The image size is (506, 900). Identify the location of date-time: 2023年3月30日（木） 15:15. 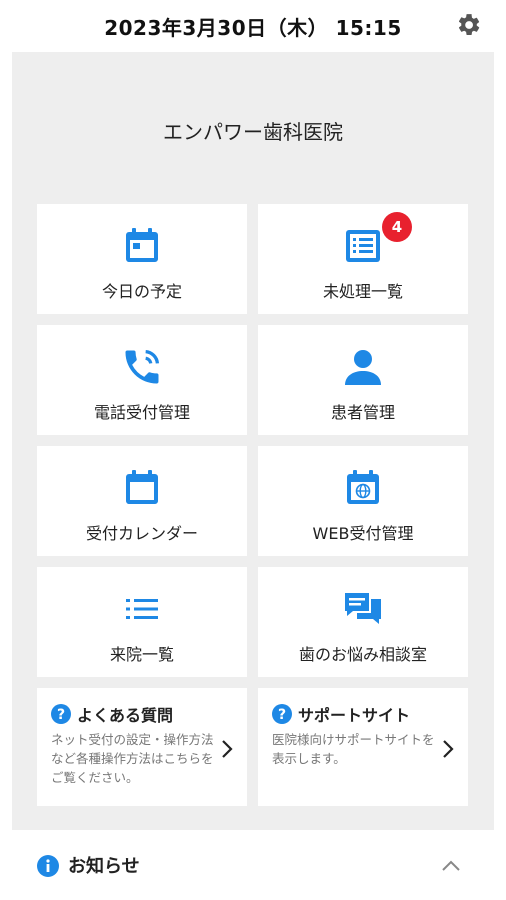
(253, 28).